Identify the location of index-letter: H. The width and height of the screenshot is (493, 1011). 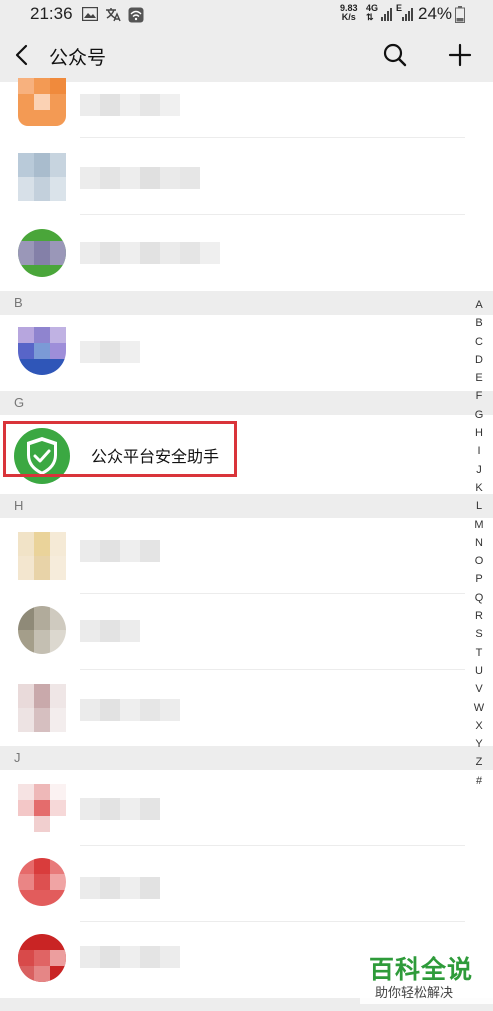
(479, 433).